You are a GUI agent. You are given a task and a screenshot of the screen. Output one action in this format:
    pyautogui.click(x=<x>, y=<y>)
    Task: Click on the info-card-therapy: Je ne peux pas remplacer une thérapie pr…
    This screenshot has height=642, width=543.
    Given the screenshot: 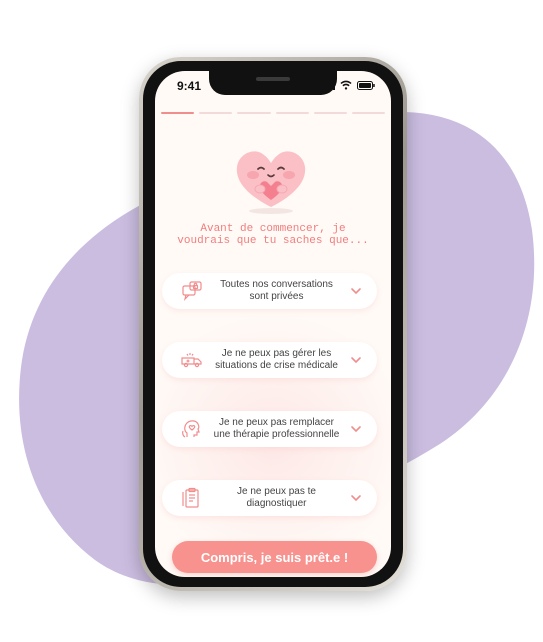 What is the action you would take?
    pyautogui.click(x=269, y=429)
    